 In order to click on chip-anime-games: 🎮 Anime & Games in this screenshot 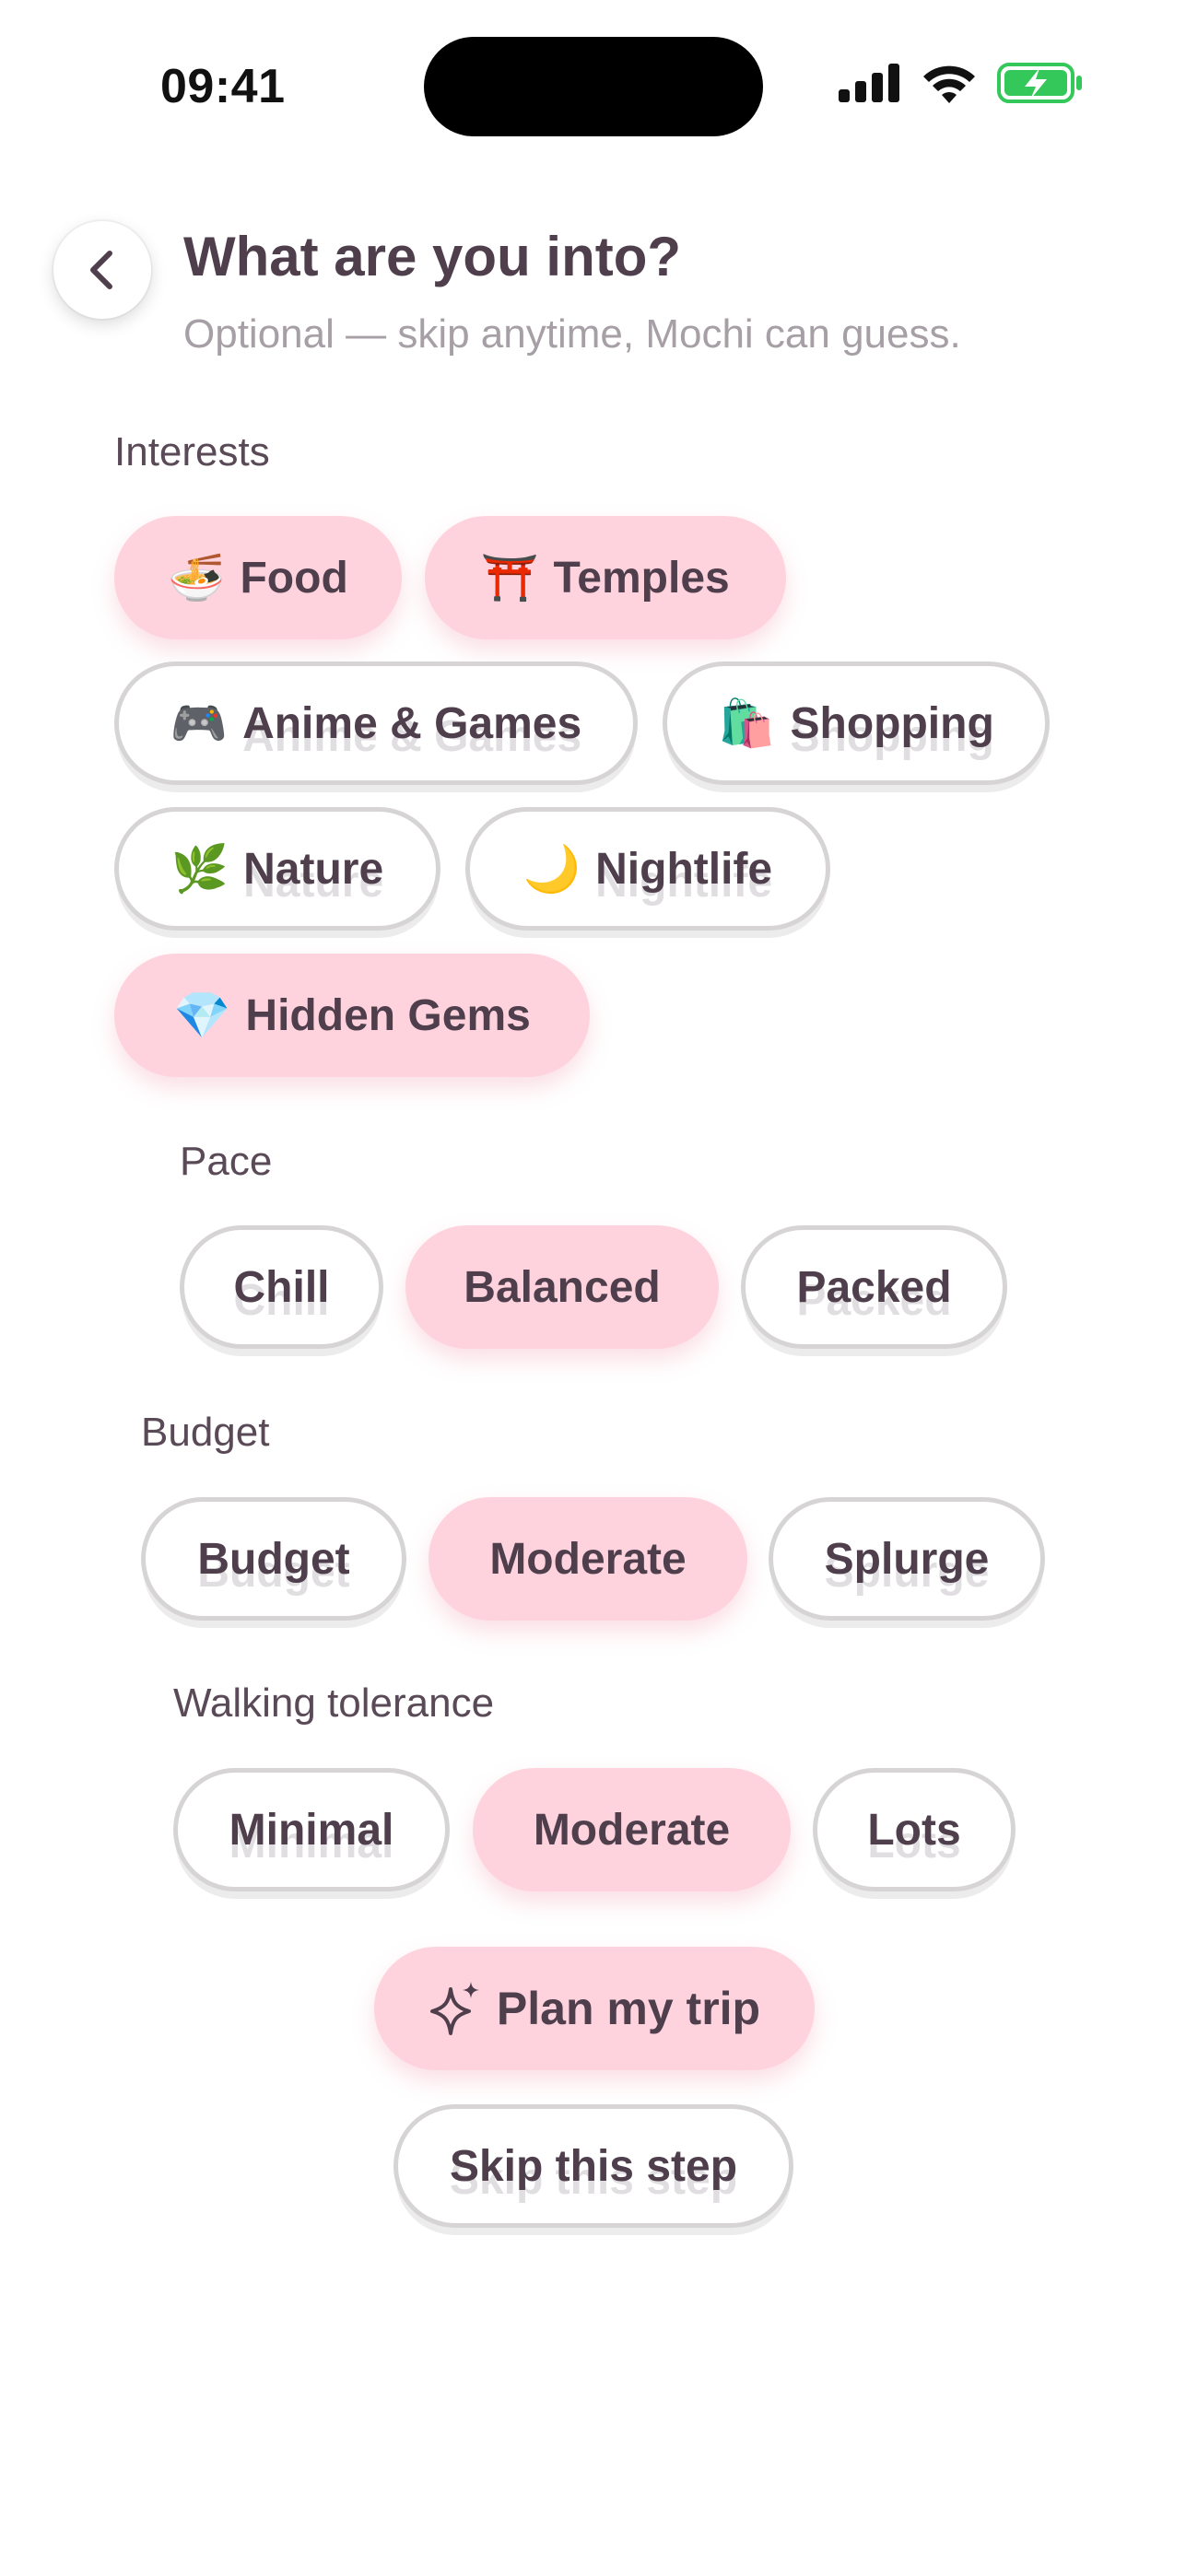, I will do `click(376, 723)`.